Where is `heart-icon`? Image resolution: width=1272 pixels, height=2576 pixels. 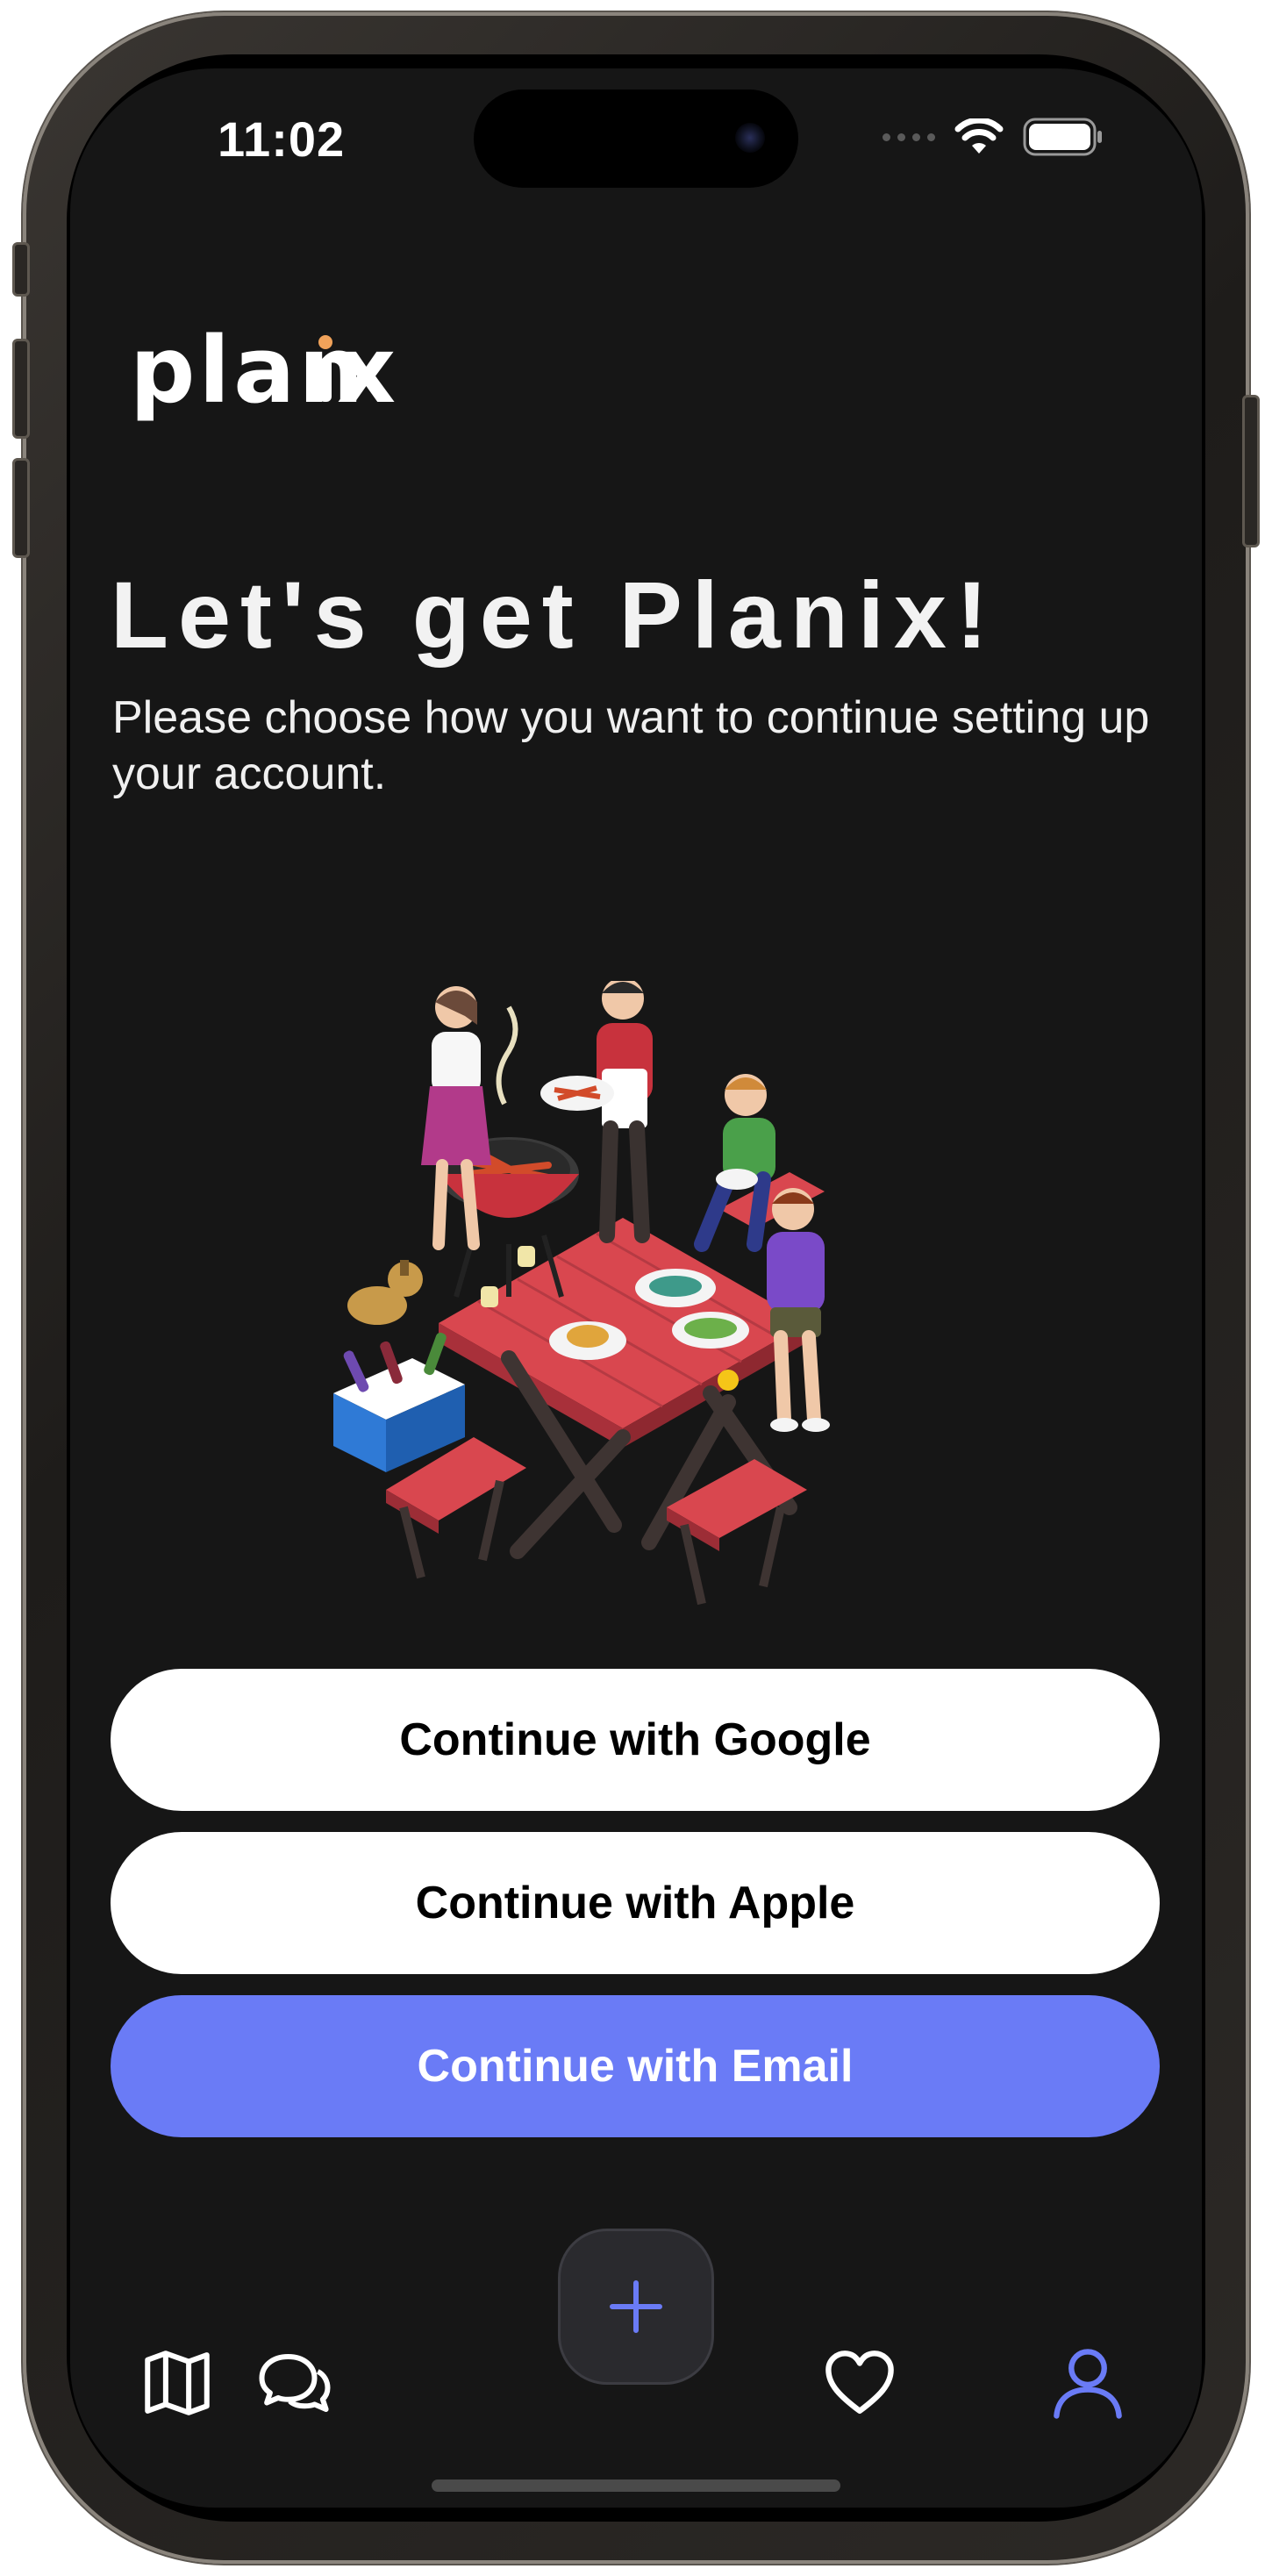
heart-icon is located at coordinates (859, 2383).